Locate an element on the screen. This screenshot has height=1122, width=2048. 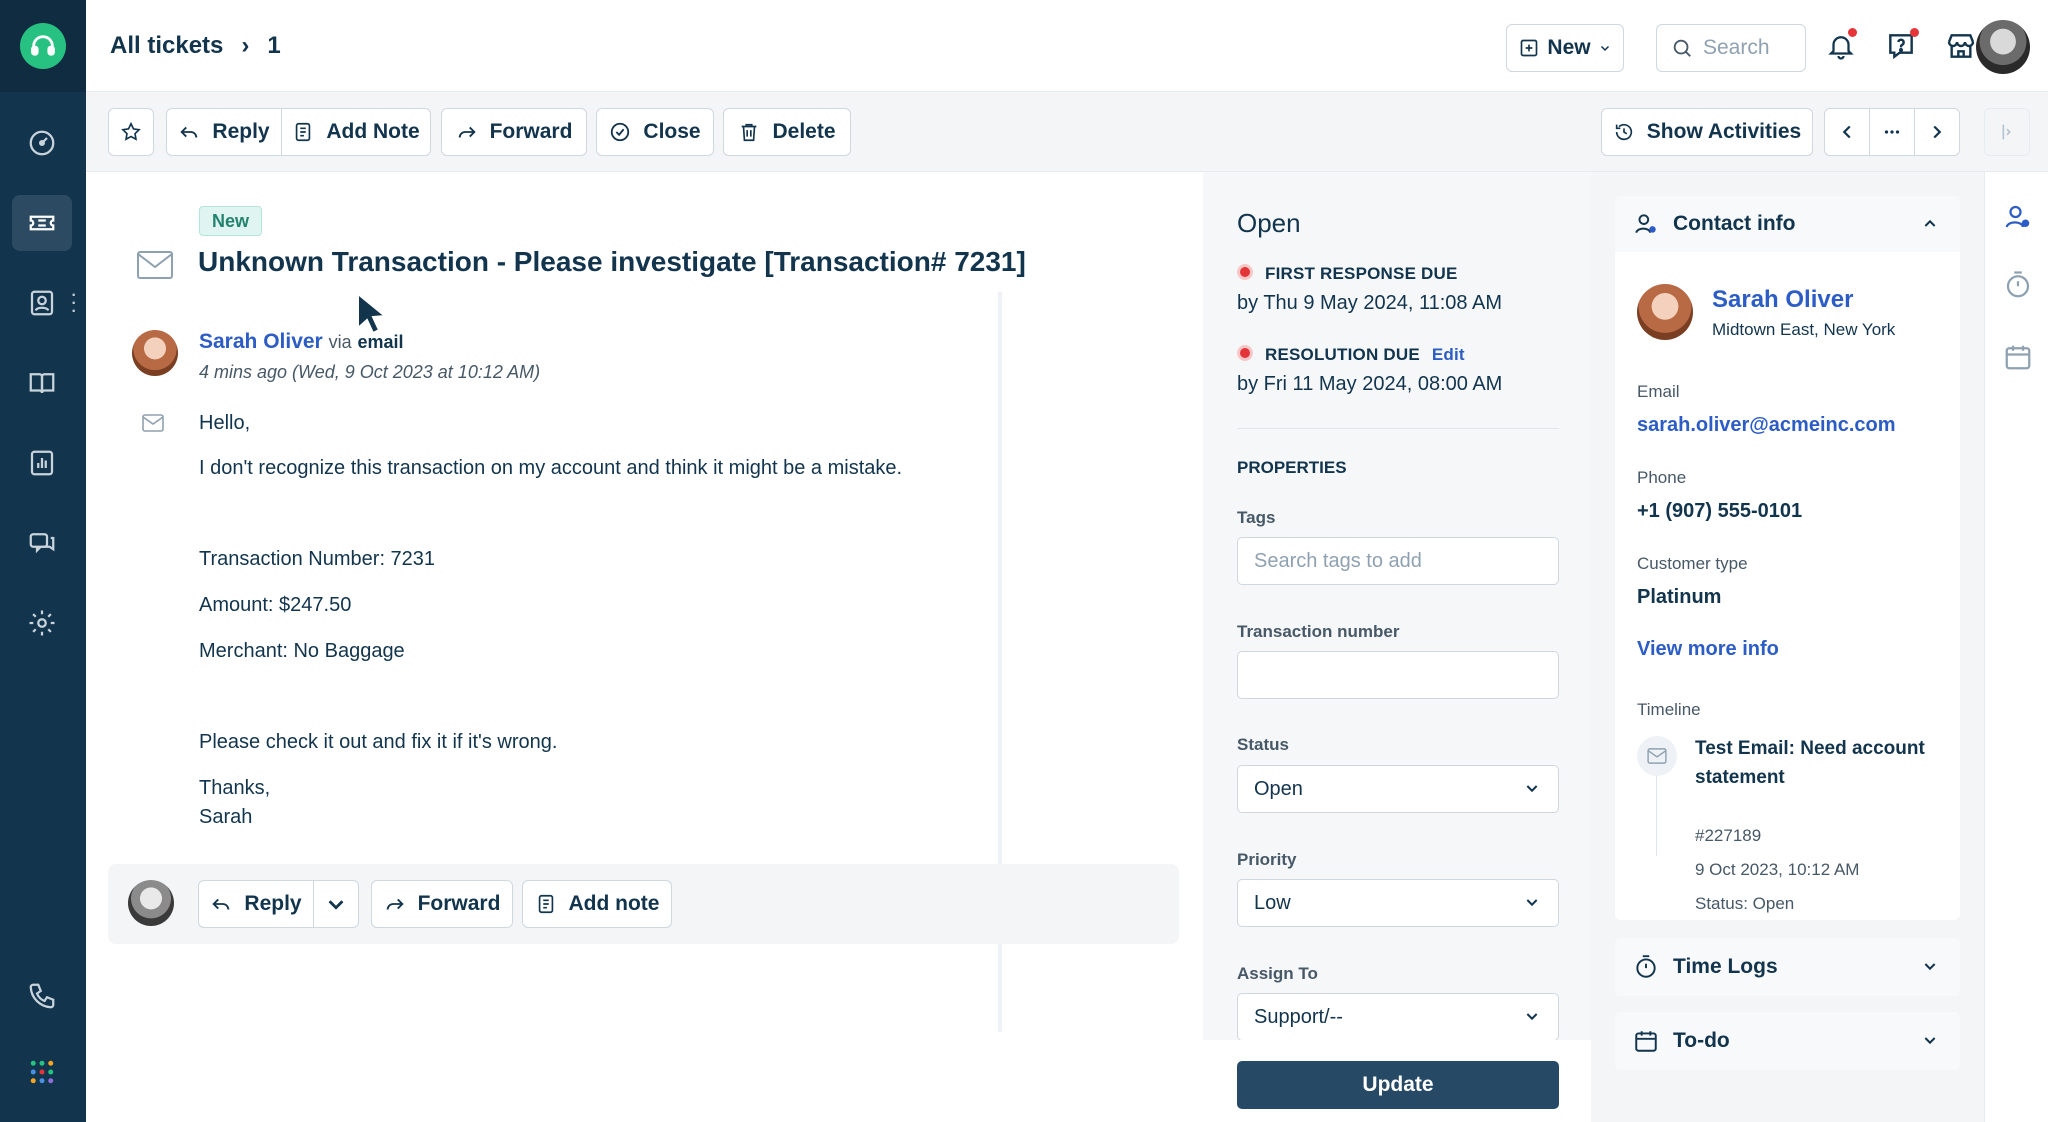
resolution-due-value: by Fri 11 May 2024, 08:00 AM is located at coordinates (1370, 384).